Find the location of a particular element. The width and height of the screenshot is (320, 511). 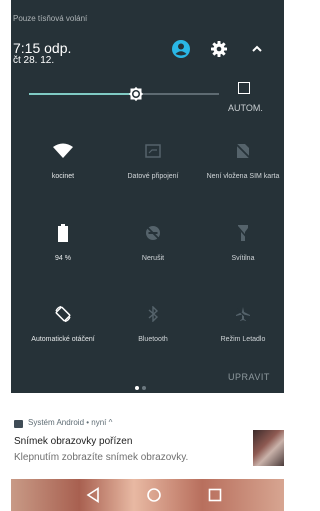

brightness-fill is located at coordinates (84, 94).